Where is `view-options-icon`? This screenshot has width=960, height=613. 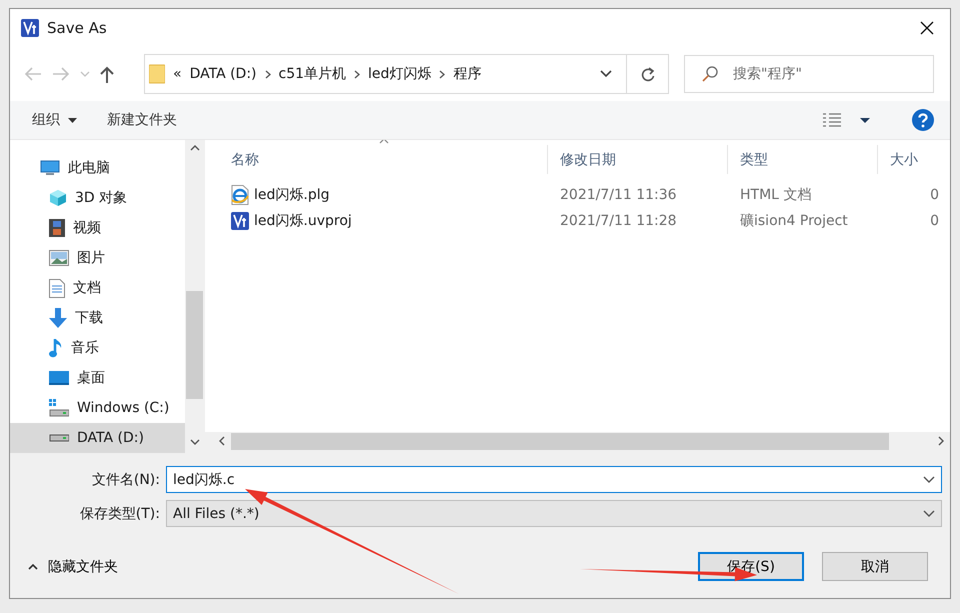 view-options-icon is located at coordinates (832, 120).